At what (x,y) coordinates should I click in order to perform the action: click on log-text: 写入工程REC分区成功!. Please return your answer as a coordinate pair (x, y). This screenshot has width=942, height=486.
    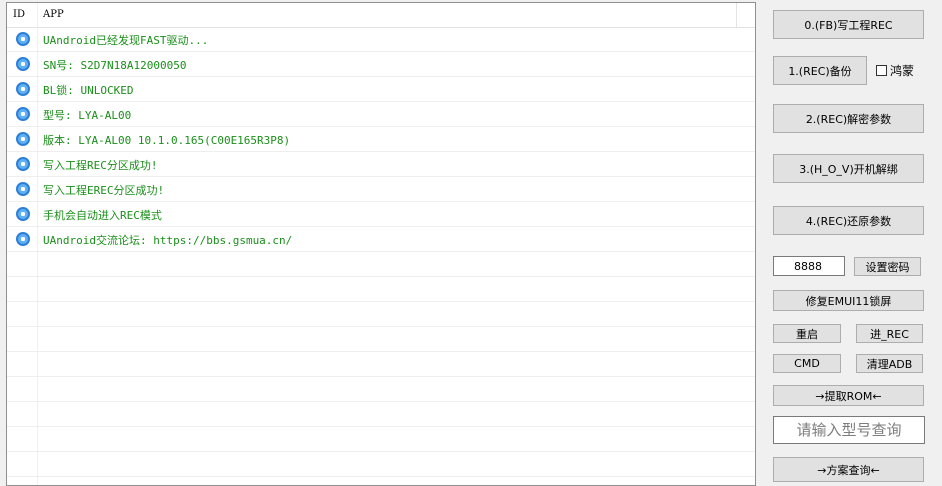
    Looking at the image, I should click on (100, 165).